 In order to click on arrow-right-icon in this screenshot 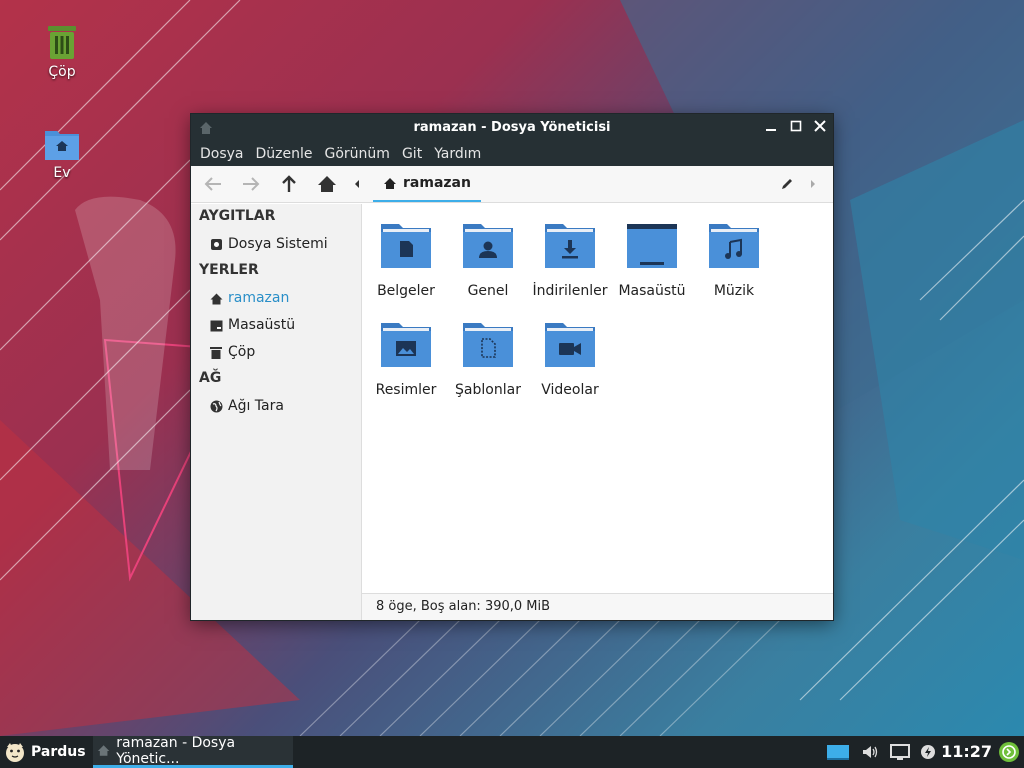, I will do `click(251, 184)`.